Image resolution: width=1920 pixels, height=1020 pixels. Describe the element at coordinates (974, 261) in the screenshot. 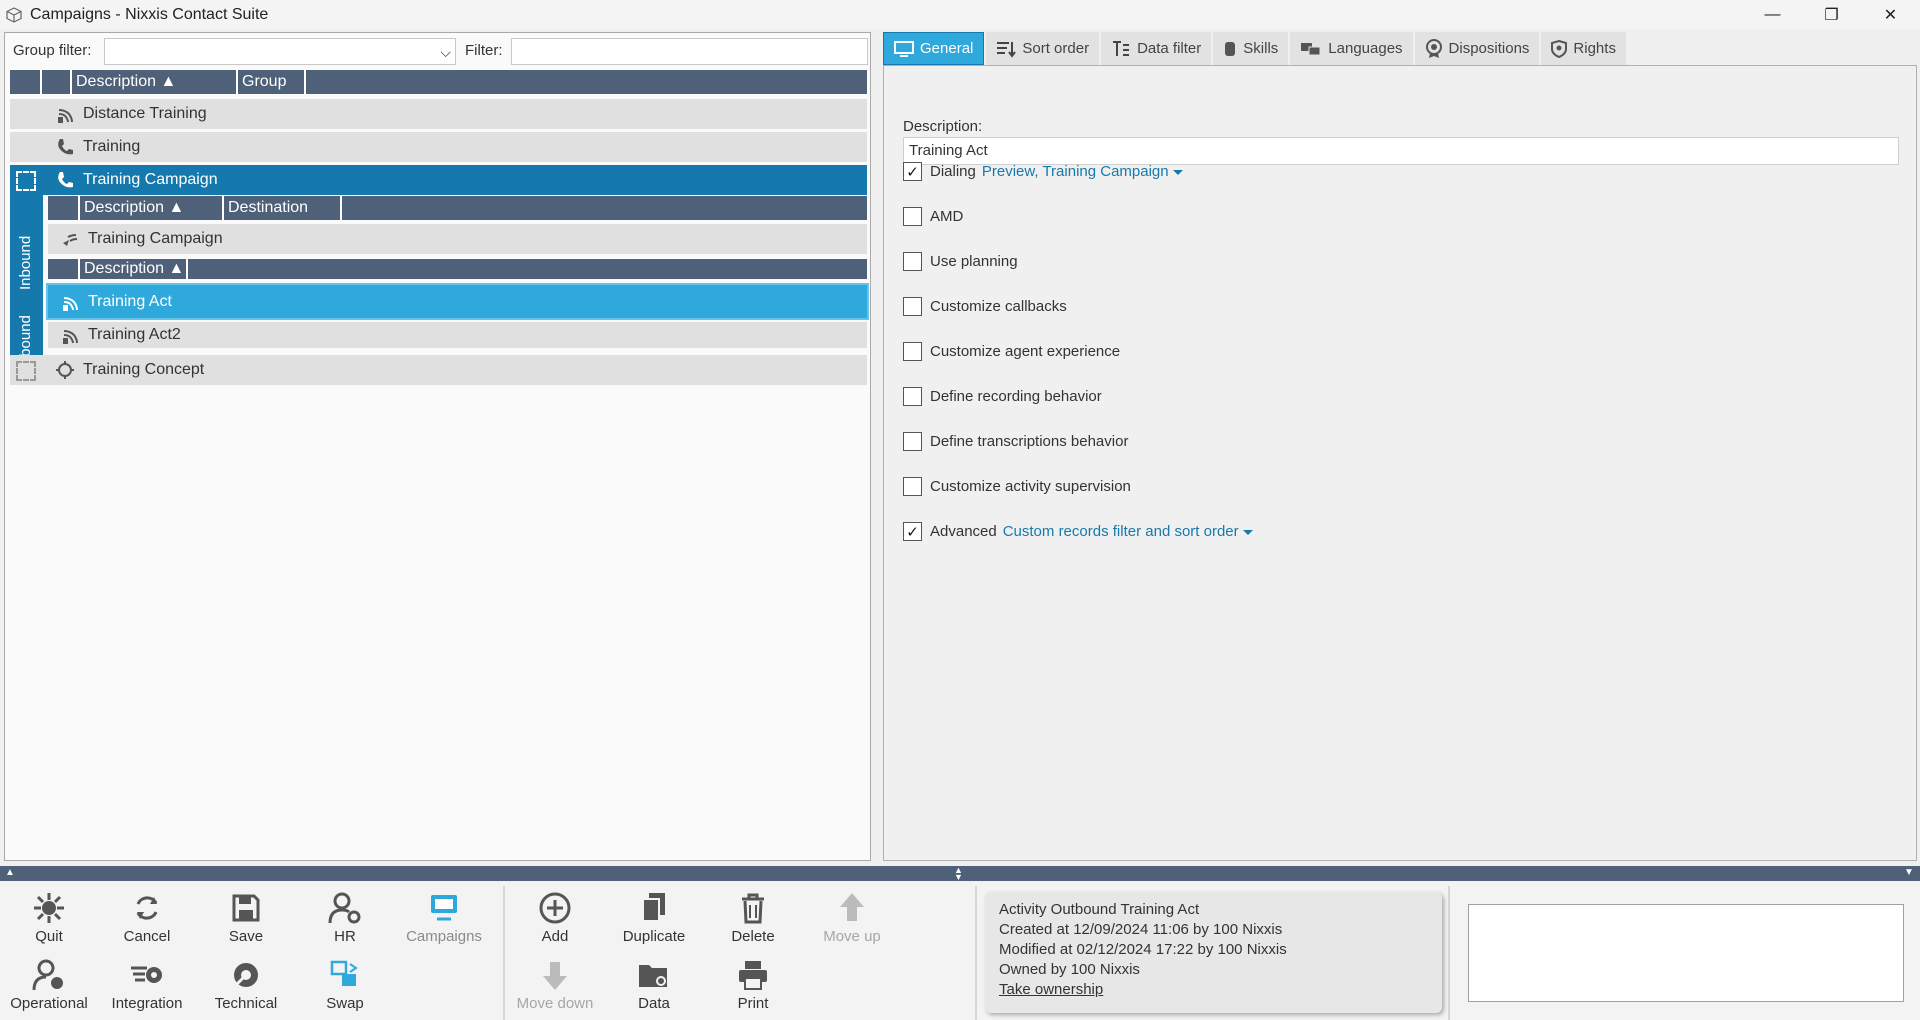

I see `option-label: Use planning` at that location.